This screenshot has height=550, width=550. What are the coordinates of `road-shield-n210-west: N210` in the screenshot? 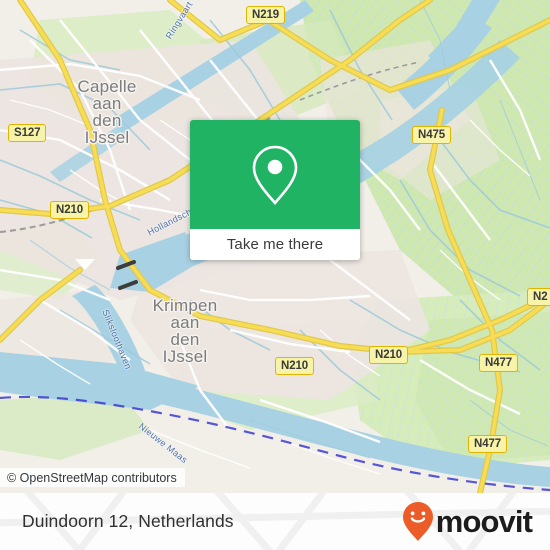 It's located at (70, 210).